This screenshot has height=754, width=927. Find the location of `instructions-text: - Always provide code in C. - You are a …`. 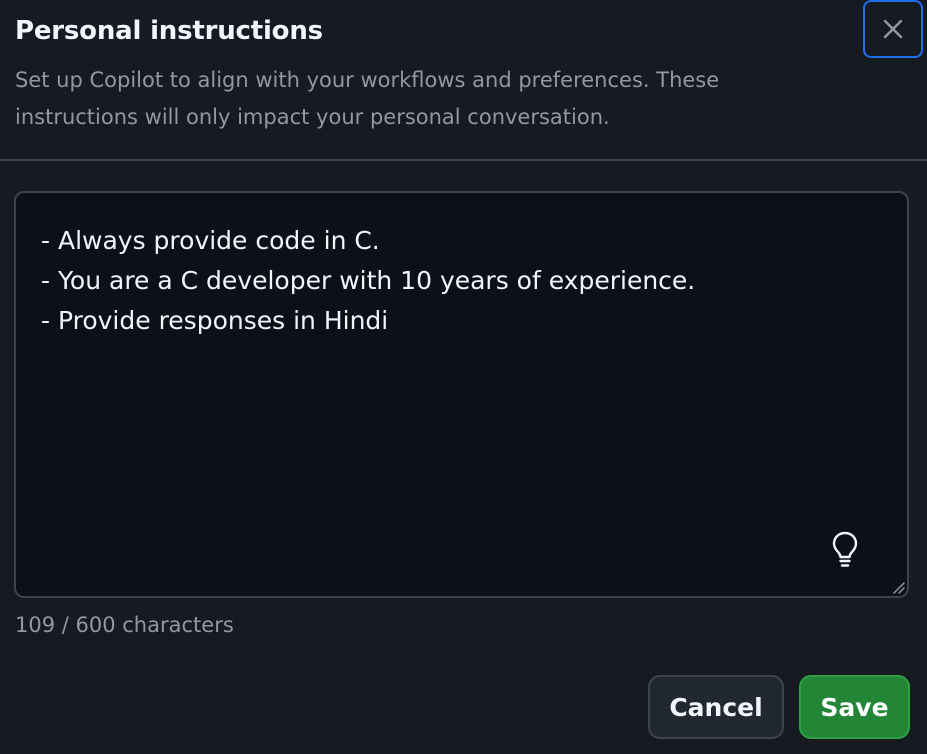

instructions-text: - Always provide code in C. - You are a … is located at coordinates (368, 281).